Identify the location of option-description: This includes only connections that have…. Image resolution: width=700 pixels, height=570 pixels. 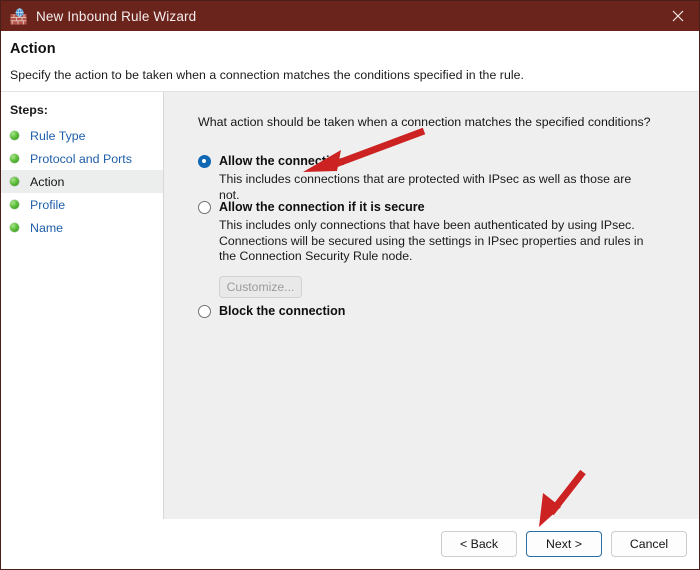
(431, 240).